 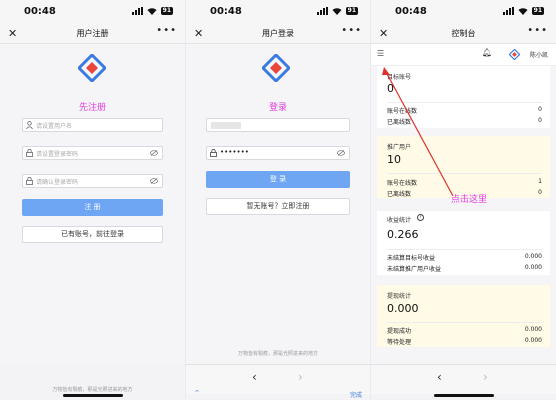 What do you see at coordinates (514, 54) in the screenshot?
I see `avatar` at bounding box center [514, 54].